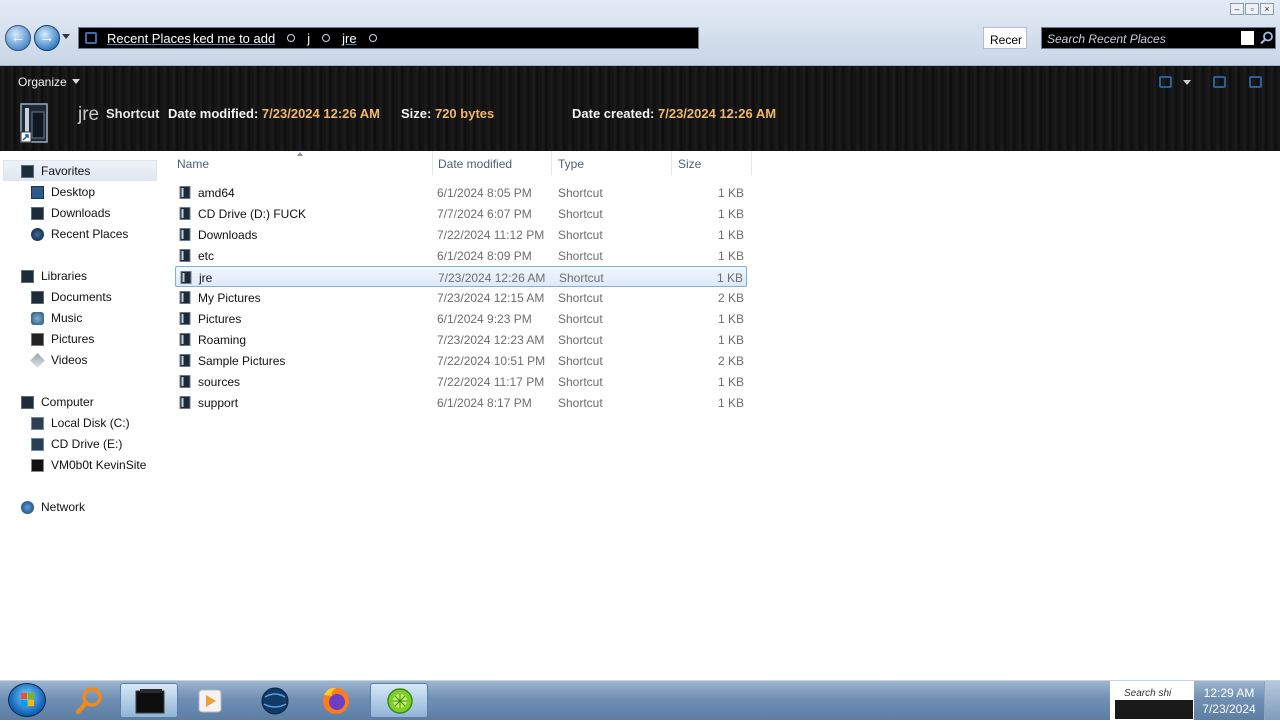  I want to click on file-row: support 6/1/2024 8:17 PM Shortcut 1 KB, so click(461, 402).